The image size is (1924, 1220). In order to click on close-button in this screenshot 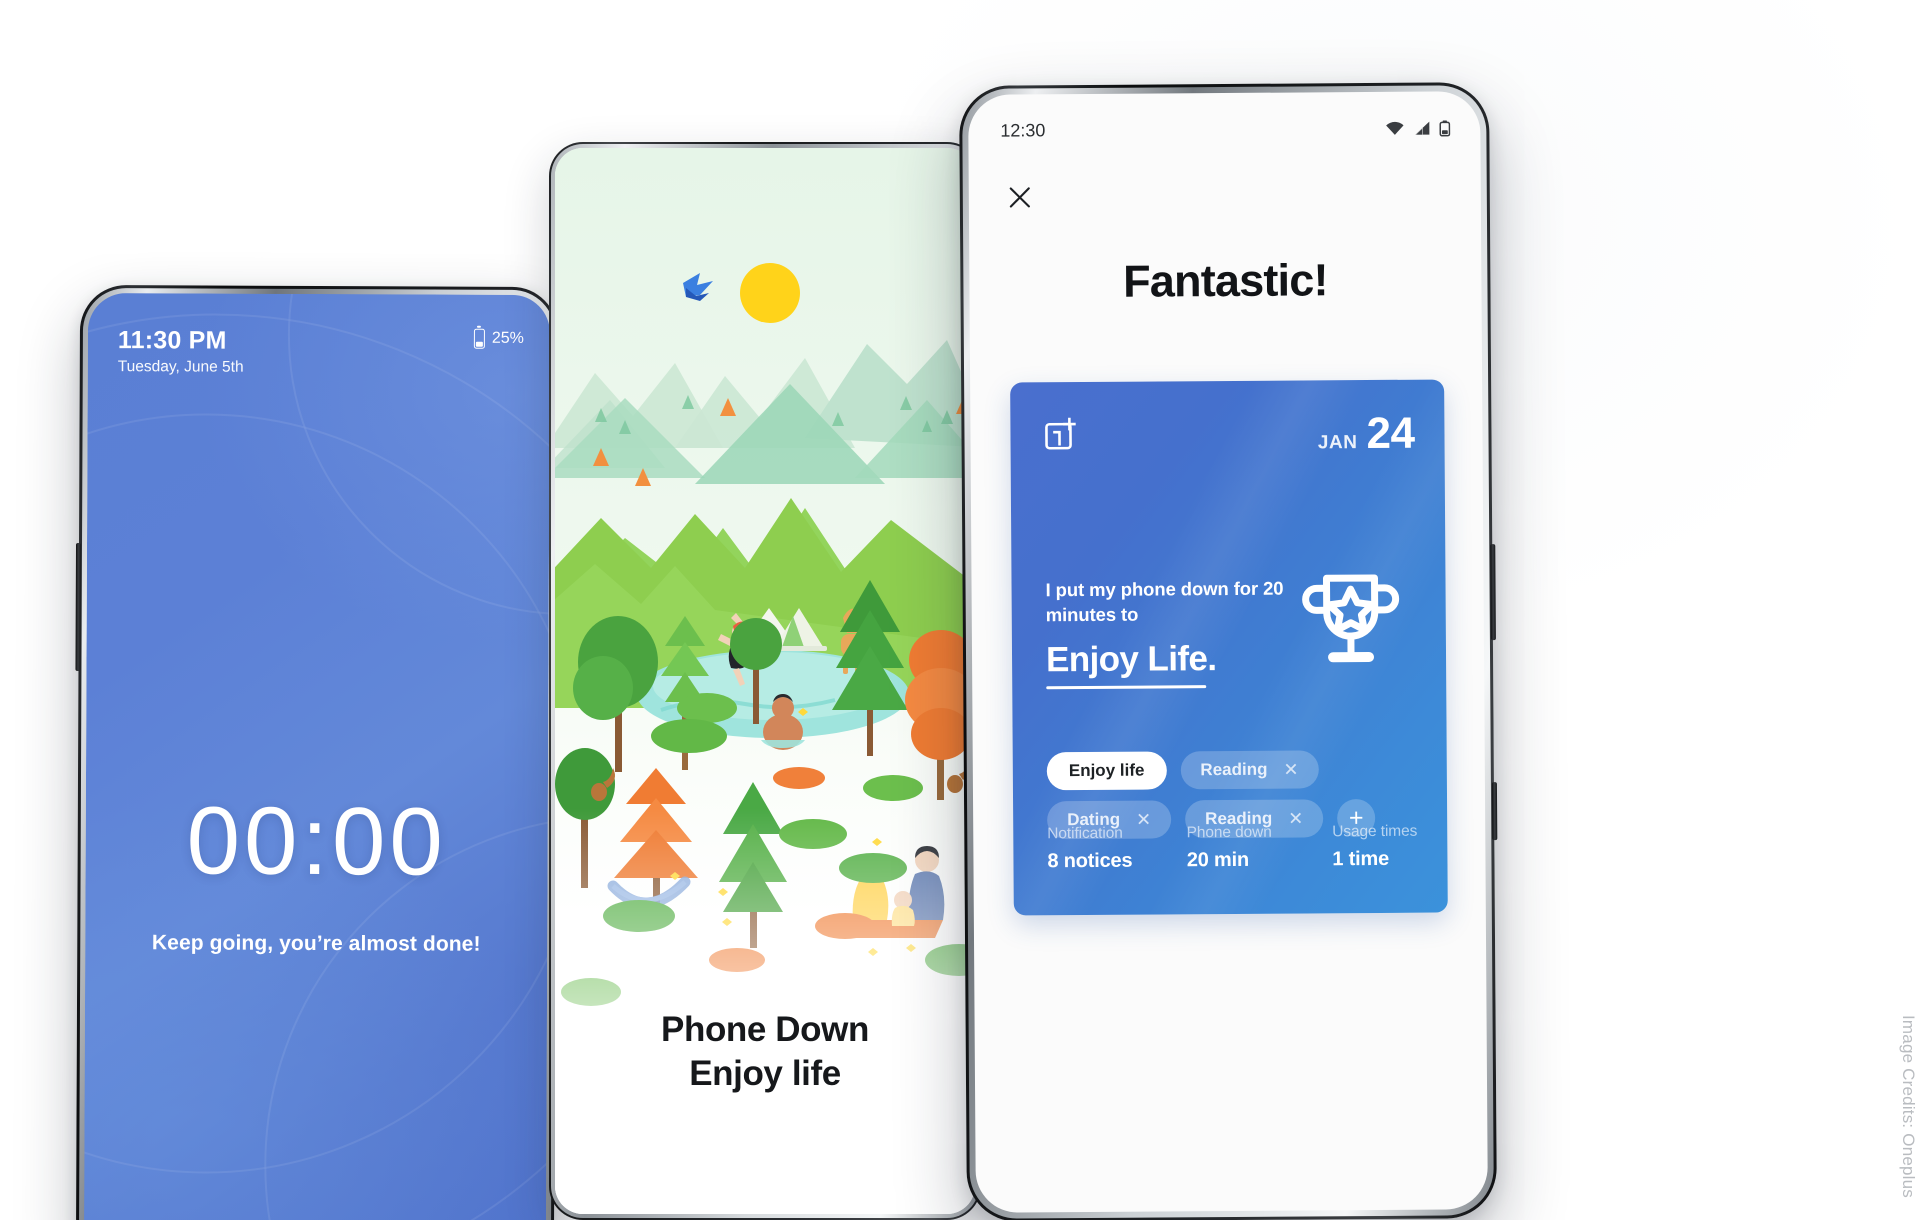, I will do `click(1020, 197)`.